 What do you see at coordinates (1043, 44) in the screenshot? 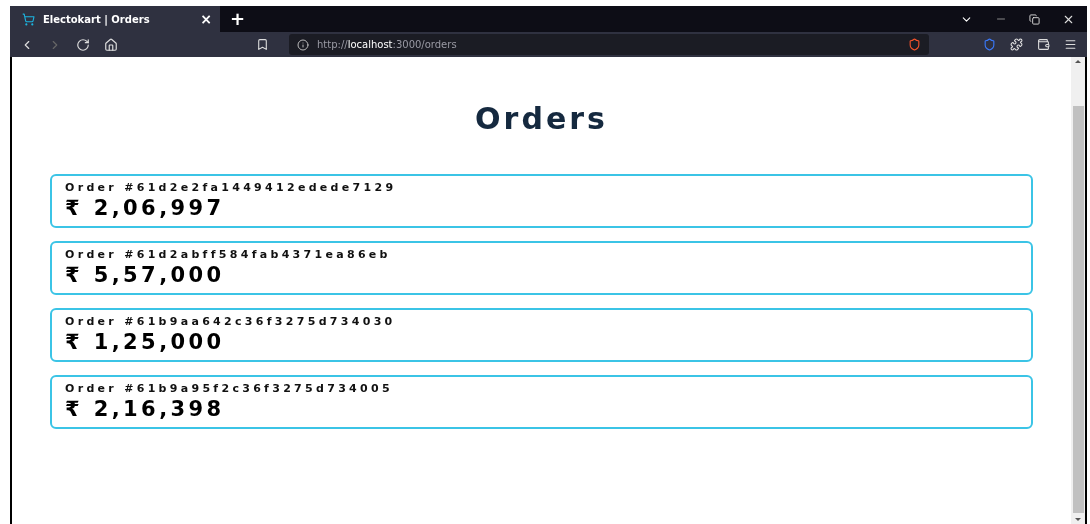
I see `wallet-icon` at bounding box center [1043, 44].